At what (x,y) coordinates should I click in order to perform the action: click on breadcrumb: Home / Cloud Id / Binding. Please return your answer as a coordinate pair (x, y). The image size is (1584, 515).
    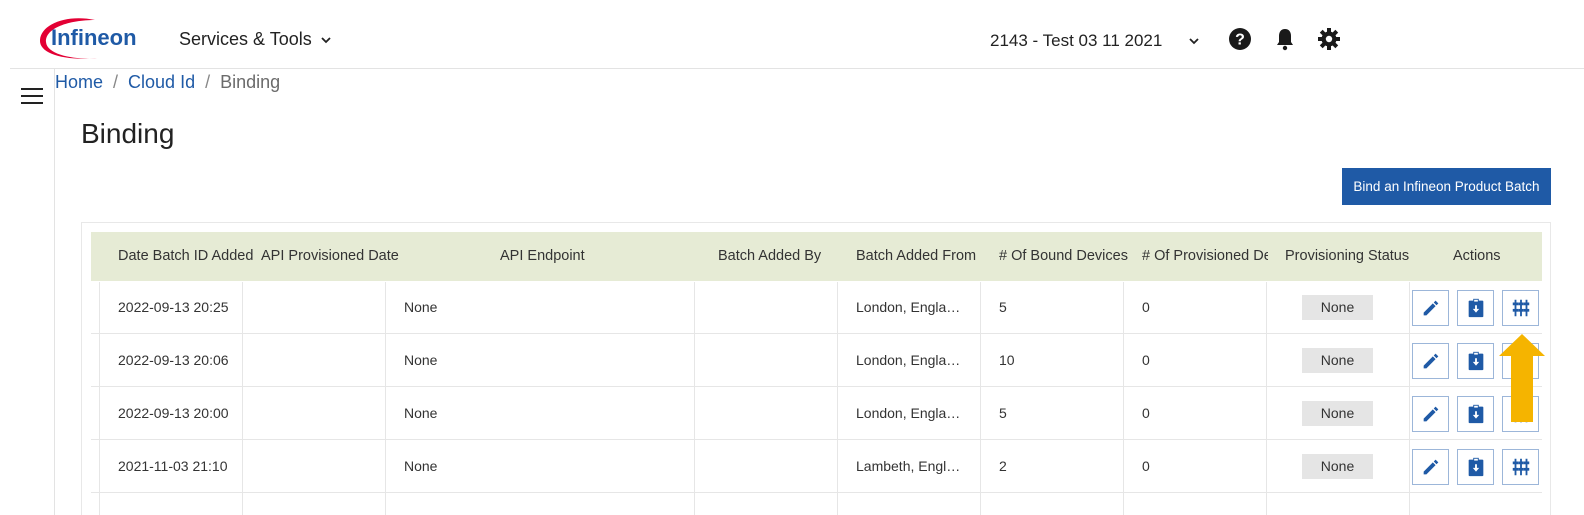
    Looking at the image, I should click on (167, 82).